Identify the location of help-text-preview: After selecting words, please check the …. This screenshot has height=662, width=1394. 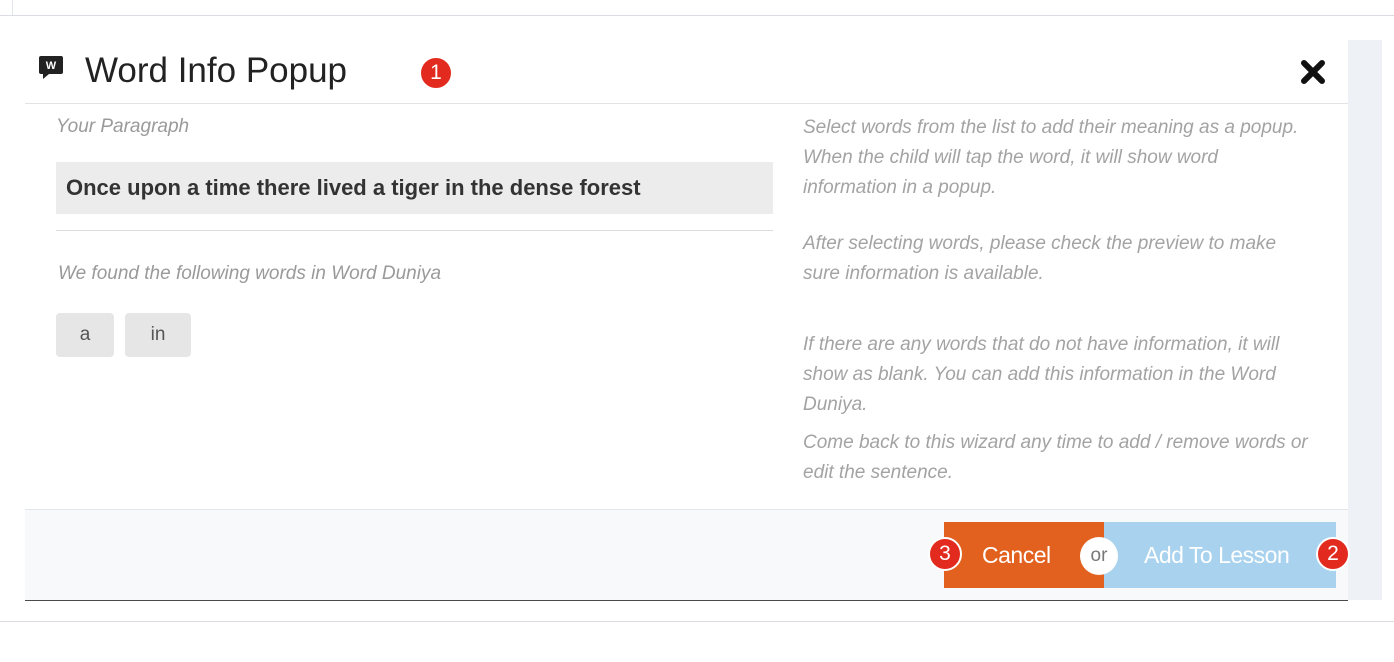
(1040, 258).